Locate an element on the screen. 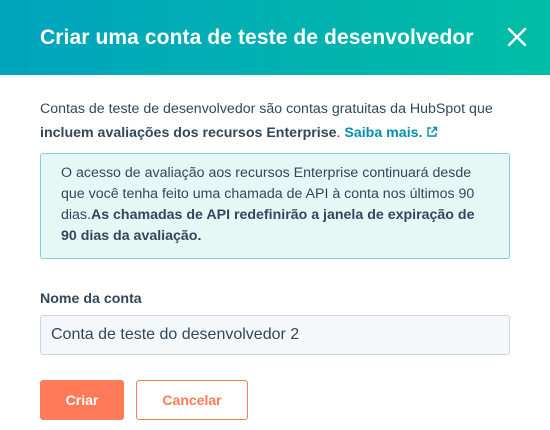 The width and height of the screenshot is (550, 430). external-link-icon is located at coordinates (432, 134).